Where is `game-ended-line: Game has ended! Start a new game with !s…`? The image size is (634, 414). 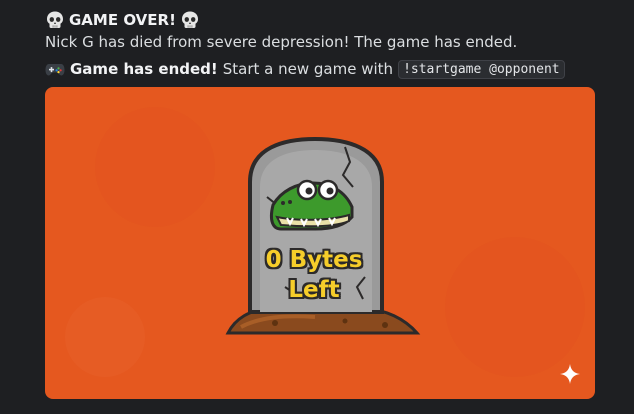
game-ended-line: Game has ended! Start a new game with !s… is located at coordinates (305, 69).